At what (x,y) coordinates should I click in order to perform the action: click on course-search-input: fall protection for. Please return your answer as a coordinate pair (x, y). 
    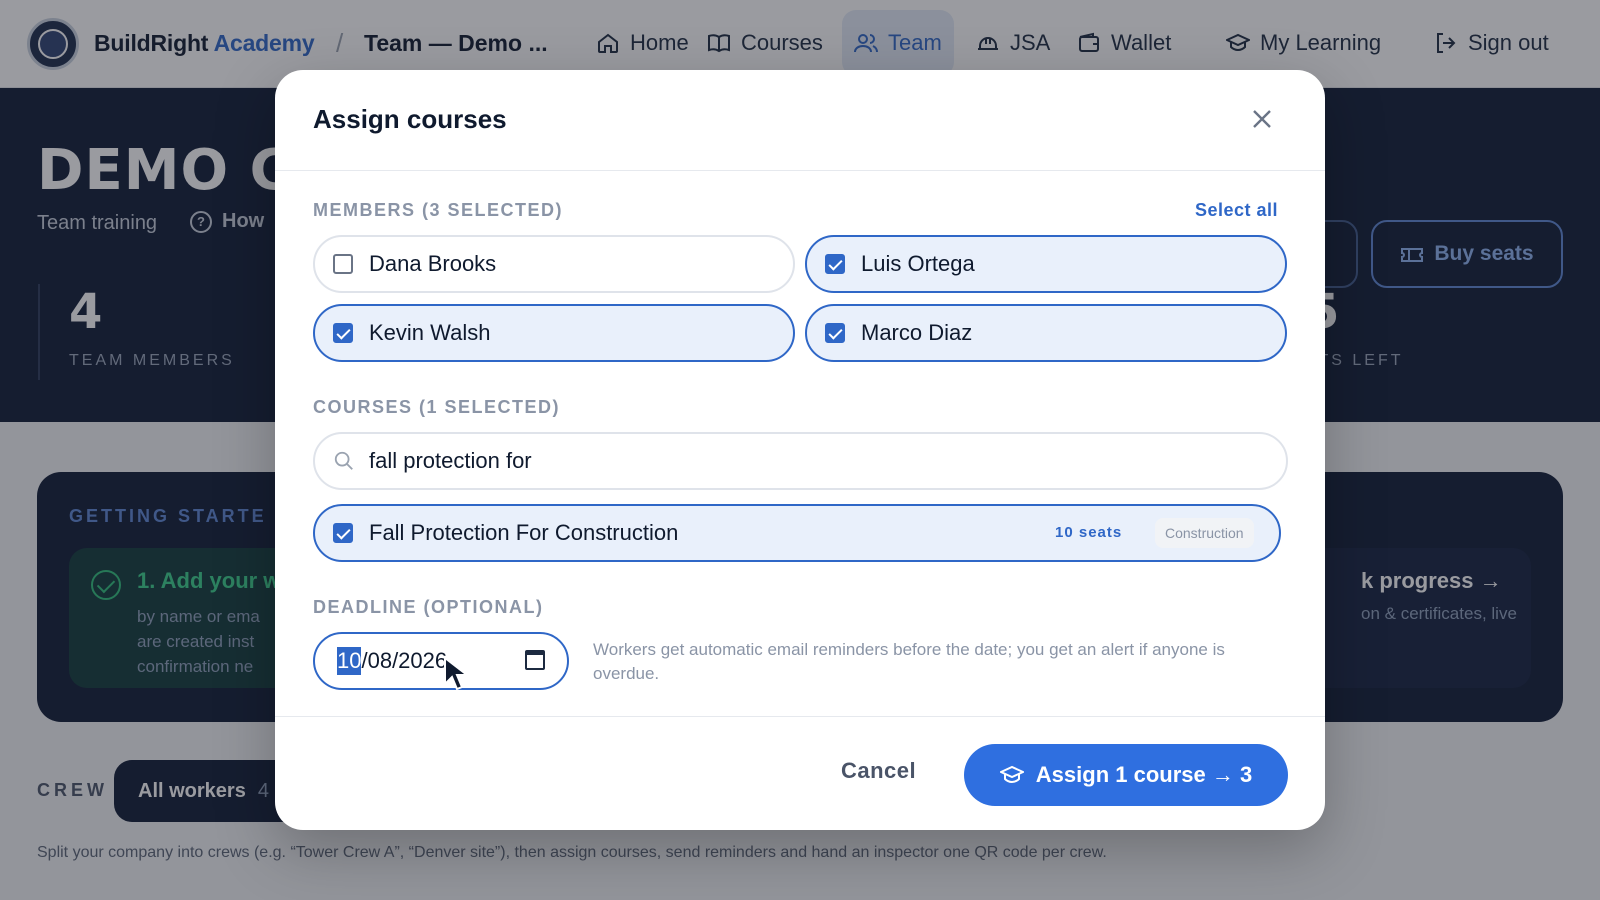
    Looking at the image, I should click on (800, 461).